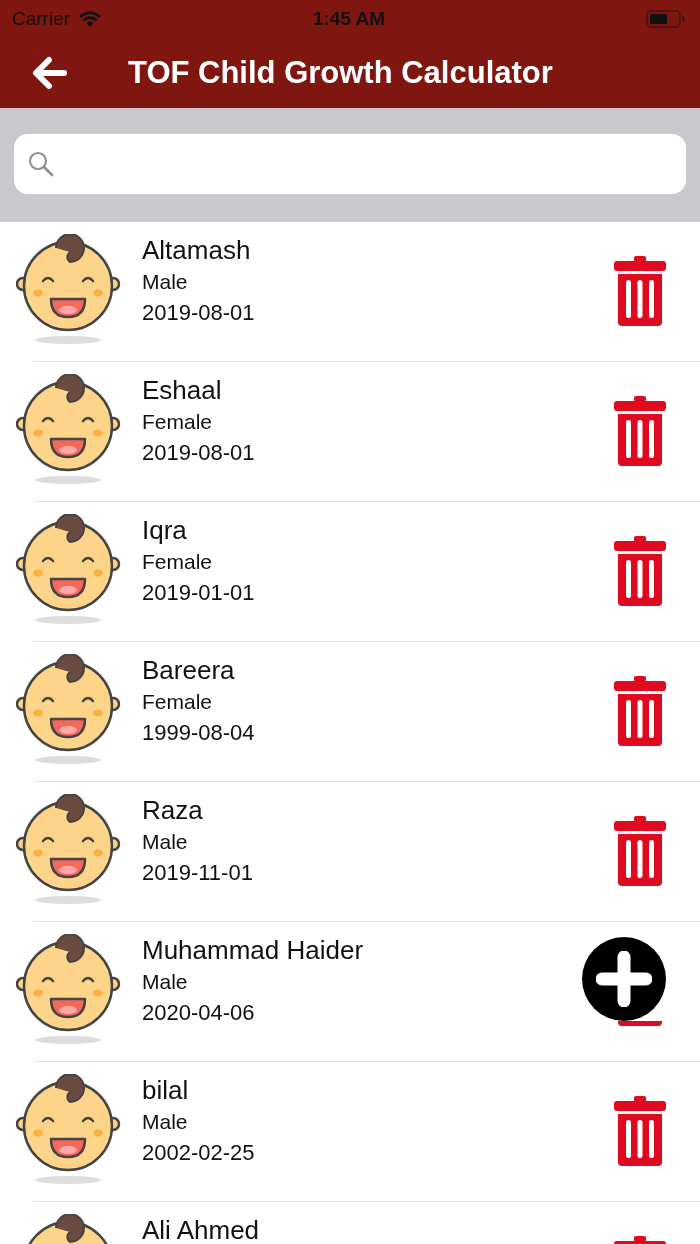  I want to click on back-arrow-icon, so click(50, 73).